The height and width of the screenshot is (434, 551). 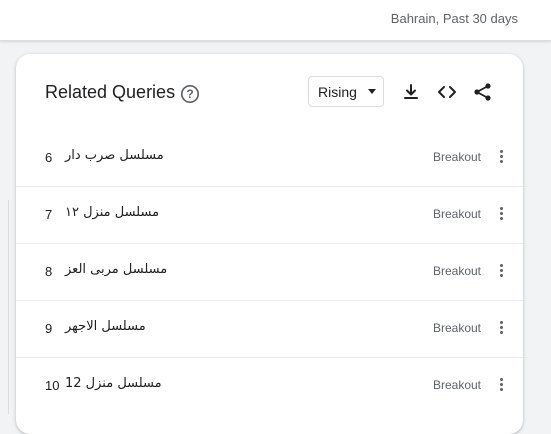 I want to click on embed-code-icon, so click(x=447, y=92).